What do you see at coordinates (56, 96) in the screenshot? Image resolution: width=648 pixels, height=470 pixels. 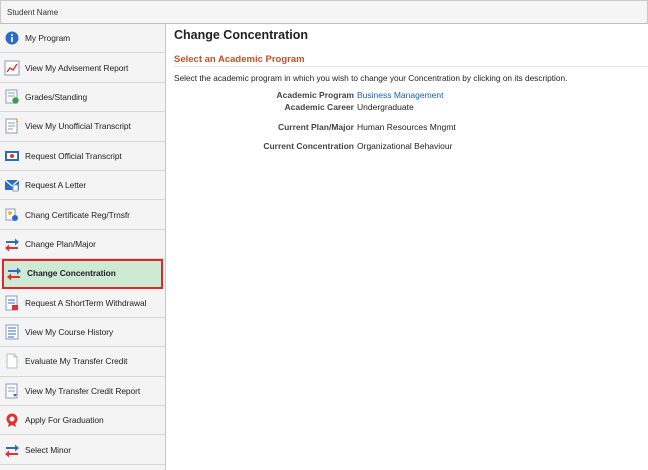 I see `sidebar-item-label: Grades/Standing` at bounding box center [56, 96].